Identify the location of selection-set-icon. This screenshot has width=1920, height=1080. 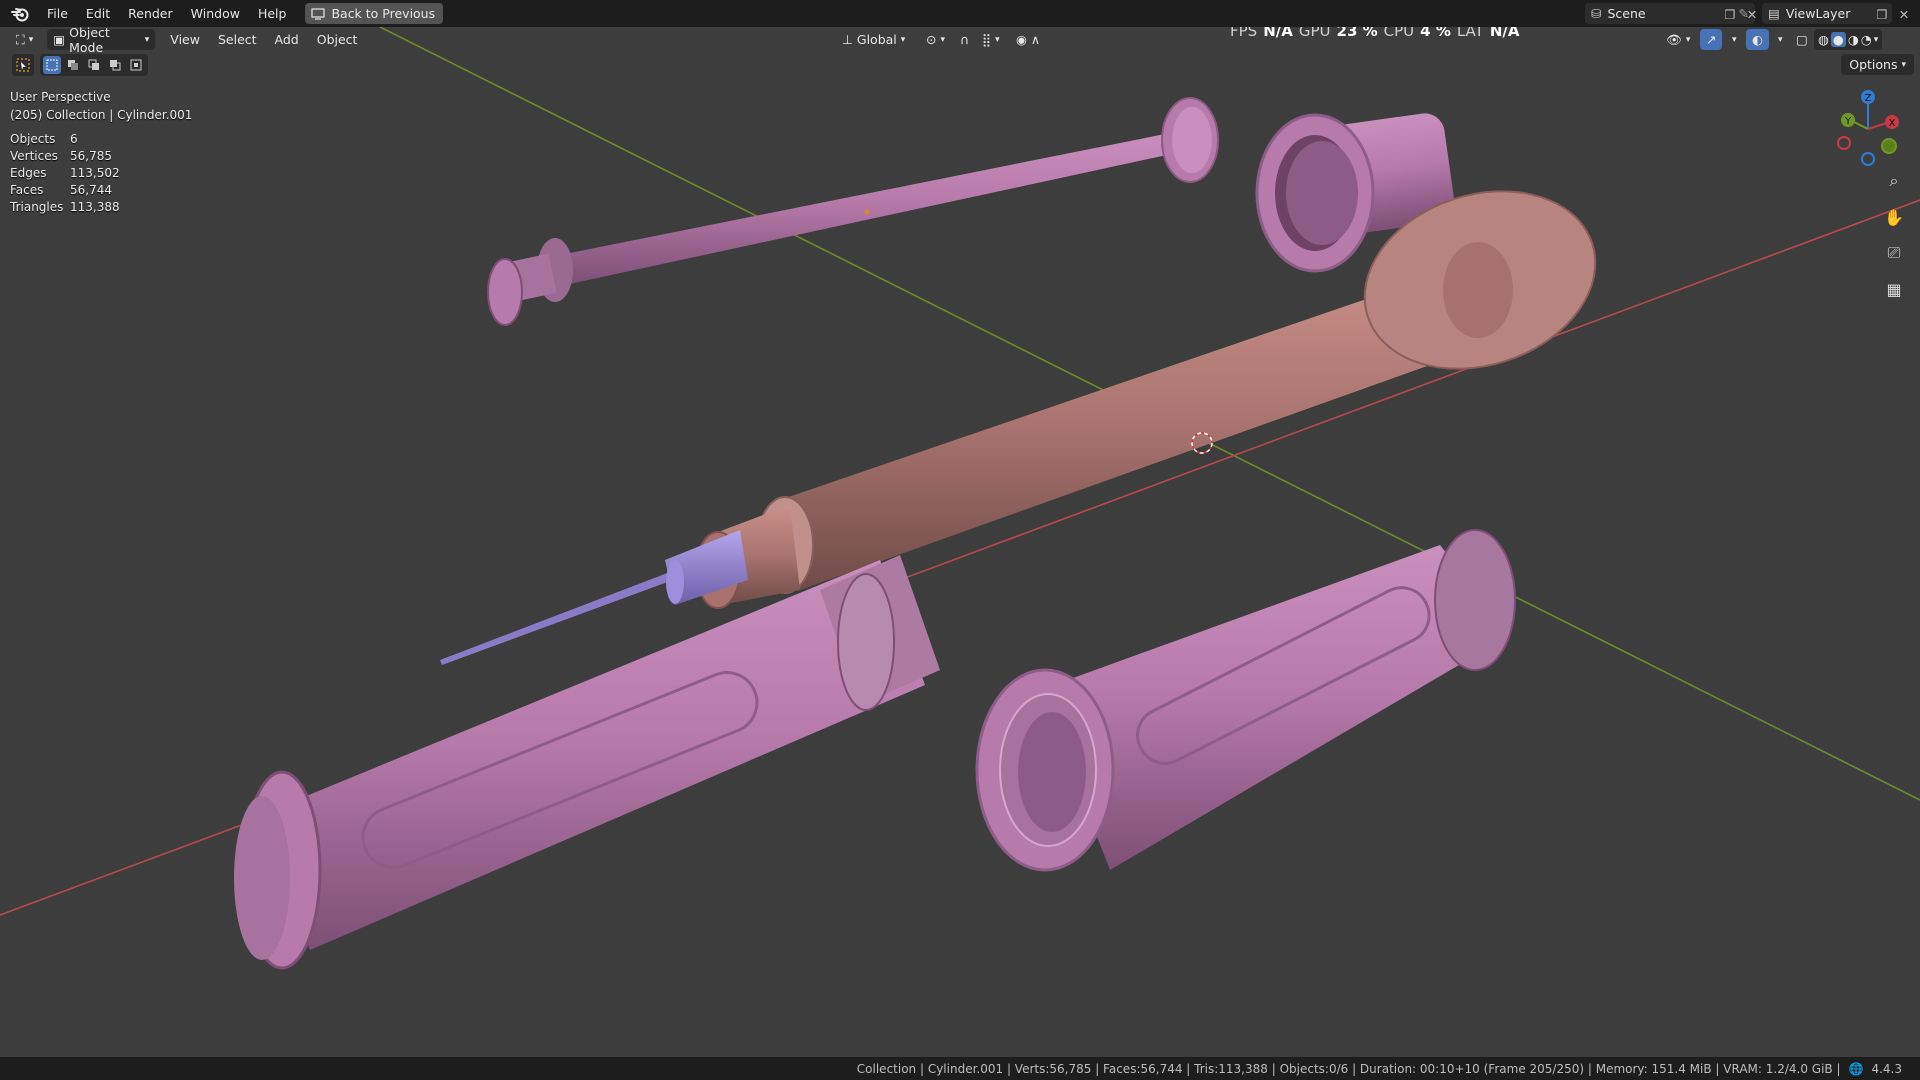
(52, 65).